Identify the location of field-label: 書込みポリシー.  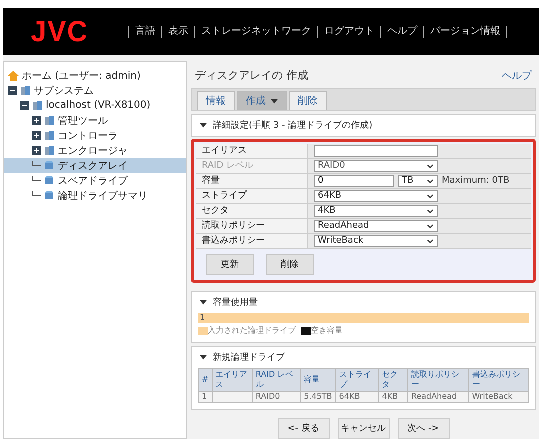
(252, 241).